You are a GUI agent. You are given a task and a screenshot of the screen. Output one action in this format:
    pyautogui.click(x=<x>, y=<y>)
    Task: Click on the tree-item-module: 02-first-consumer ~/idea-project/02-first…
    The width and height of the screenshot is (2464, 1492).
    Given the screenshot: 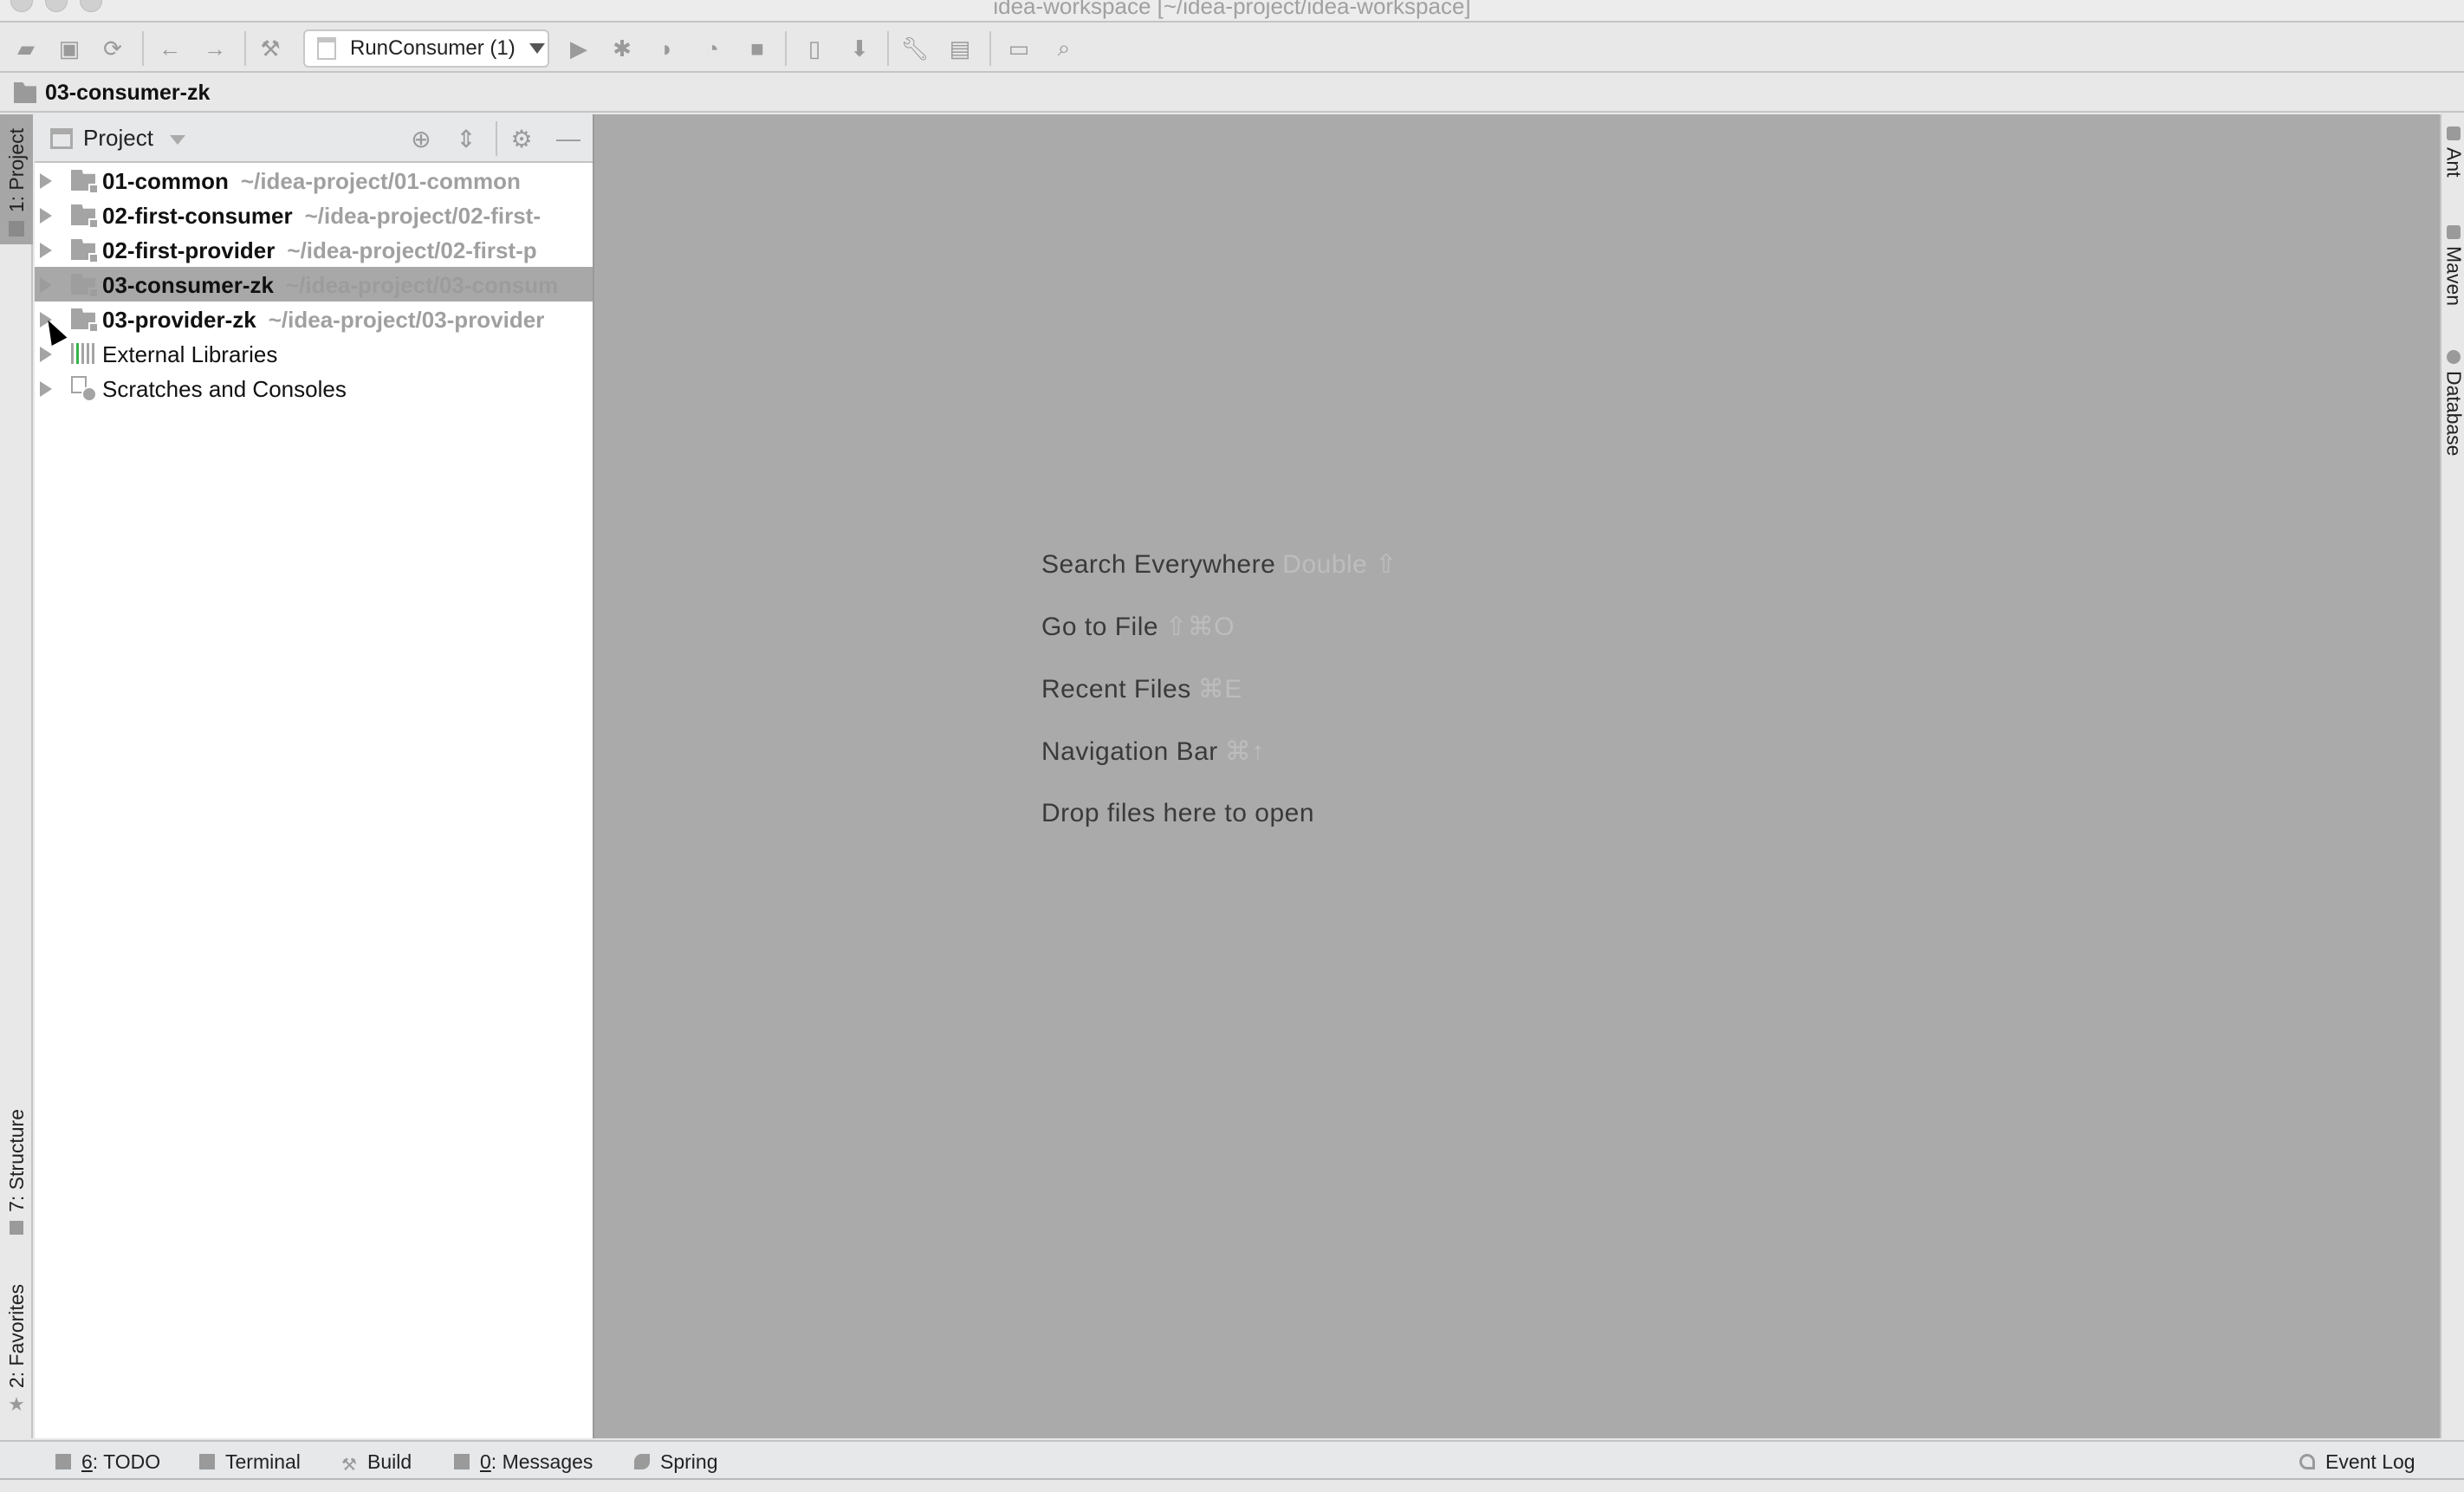 What is the action you would take?
    pyautogui.click(x=314, y=215)
    